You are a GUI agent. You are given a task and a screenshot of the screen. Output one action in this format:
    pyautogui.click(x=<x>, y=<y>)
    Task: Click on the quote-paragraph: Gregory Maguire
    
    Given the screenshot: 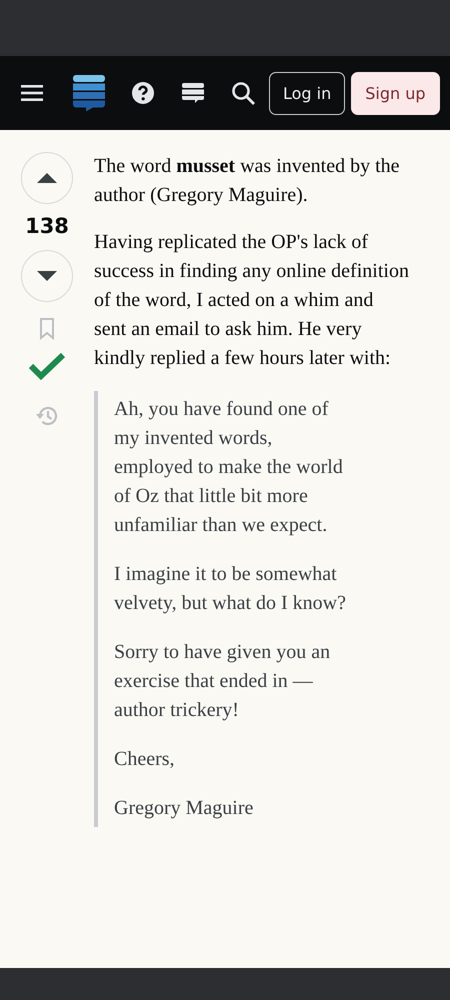 What is the action you would take?
    pyautogui.click(x=184, y=808)
    